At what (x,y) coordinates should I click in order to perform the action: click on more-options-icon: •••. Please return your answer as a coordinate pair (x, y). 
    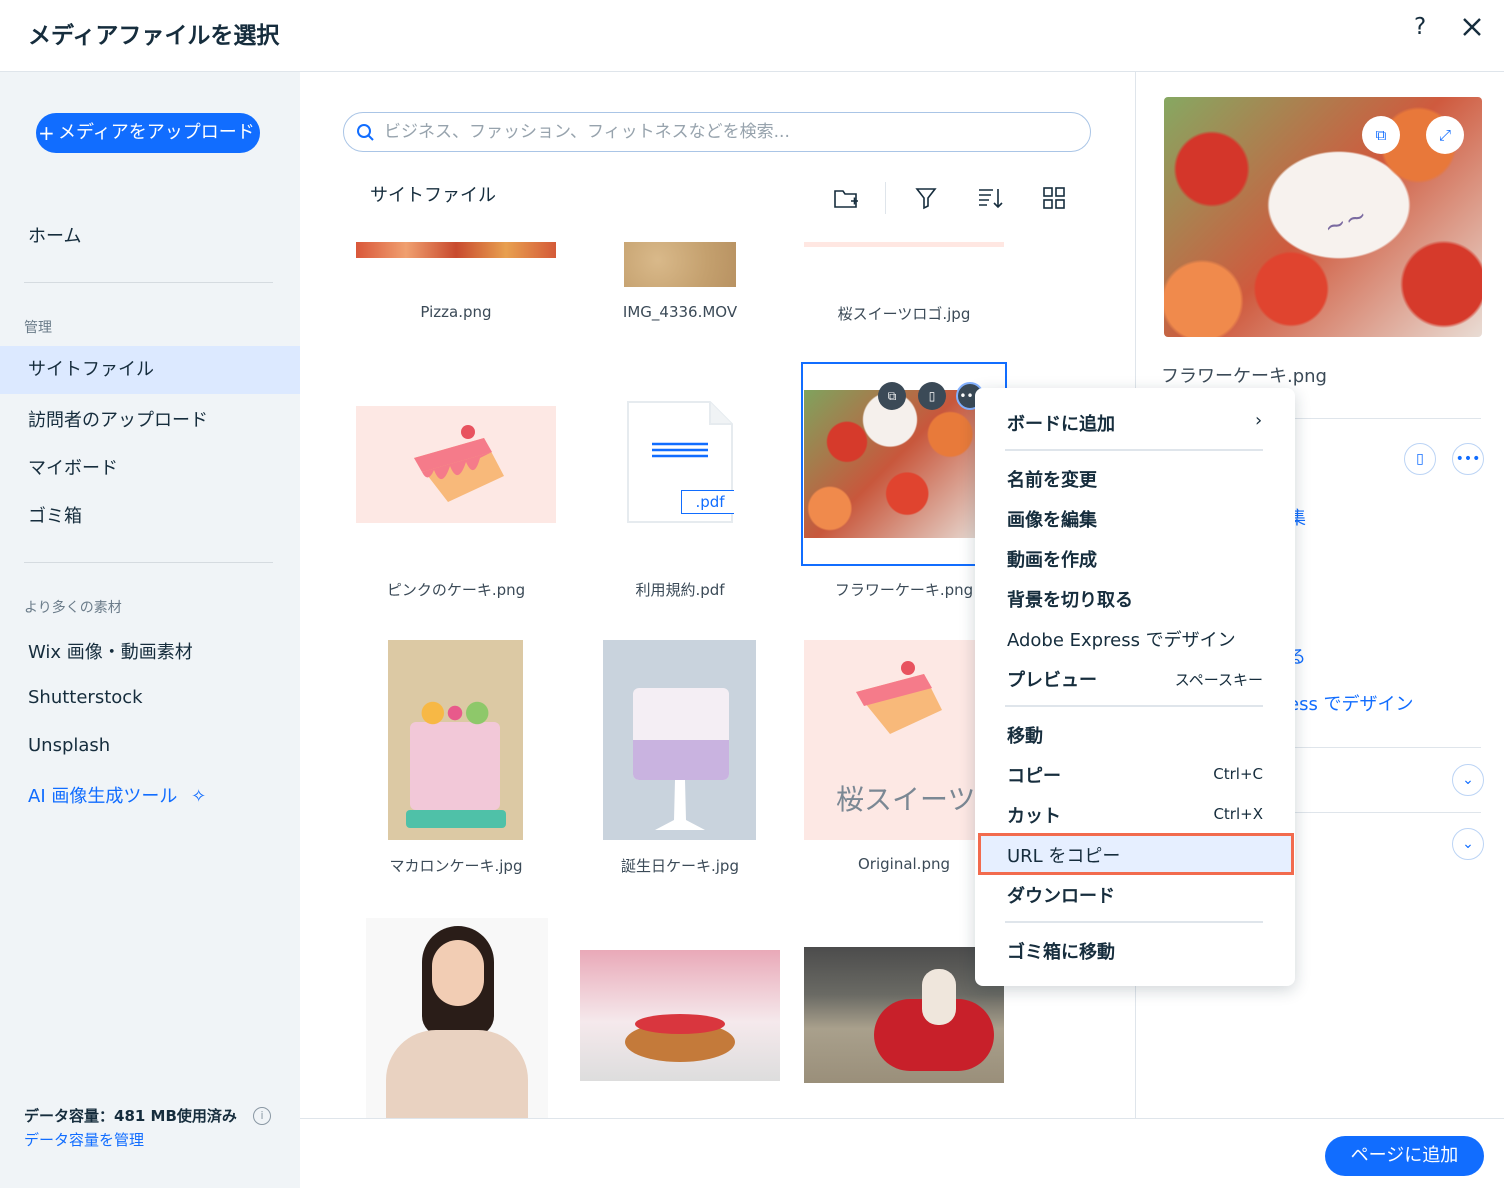
    Looking at the image, I should click on (1468, 459).